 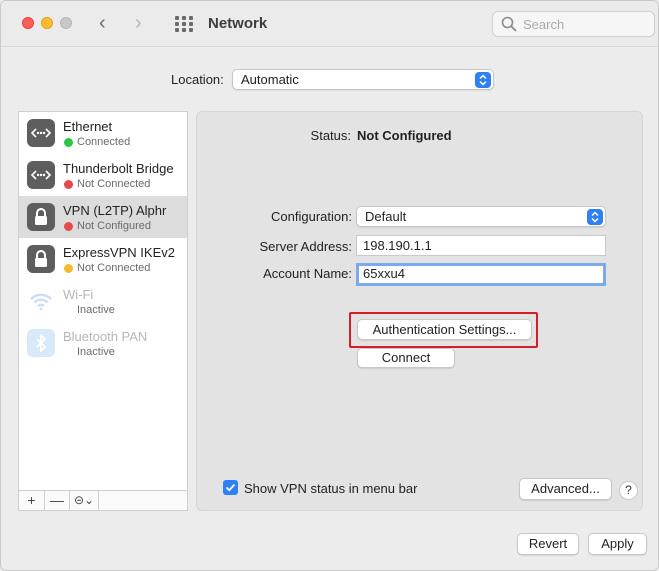 I want to click on configuration-label: Configuration:, so click(x=311, y=216).